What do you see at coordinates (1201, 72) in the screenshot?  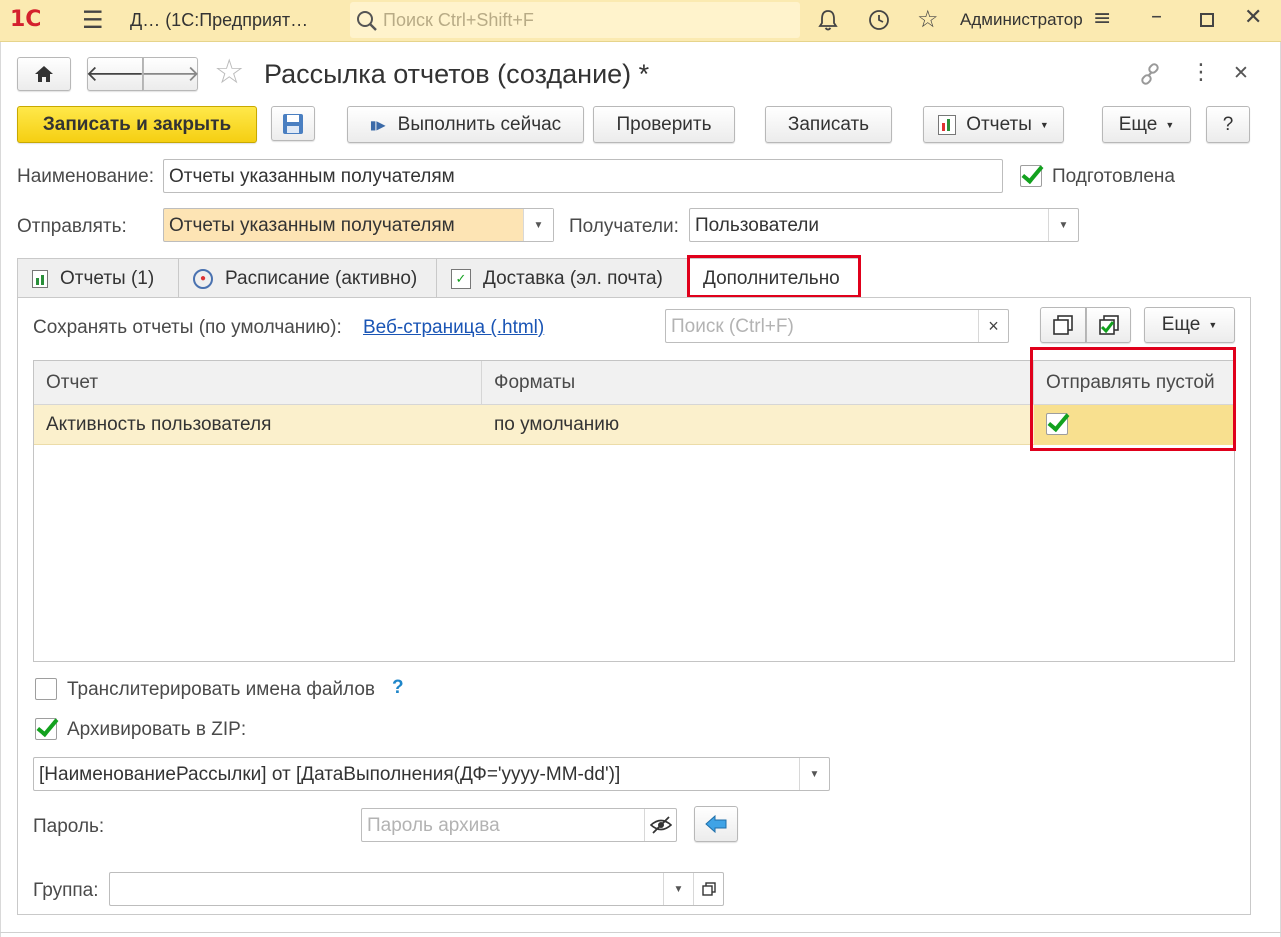 I see `more-vertical-icon: ⋮` at bounding box center [1201, 72].